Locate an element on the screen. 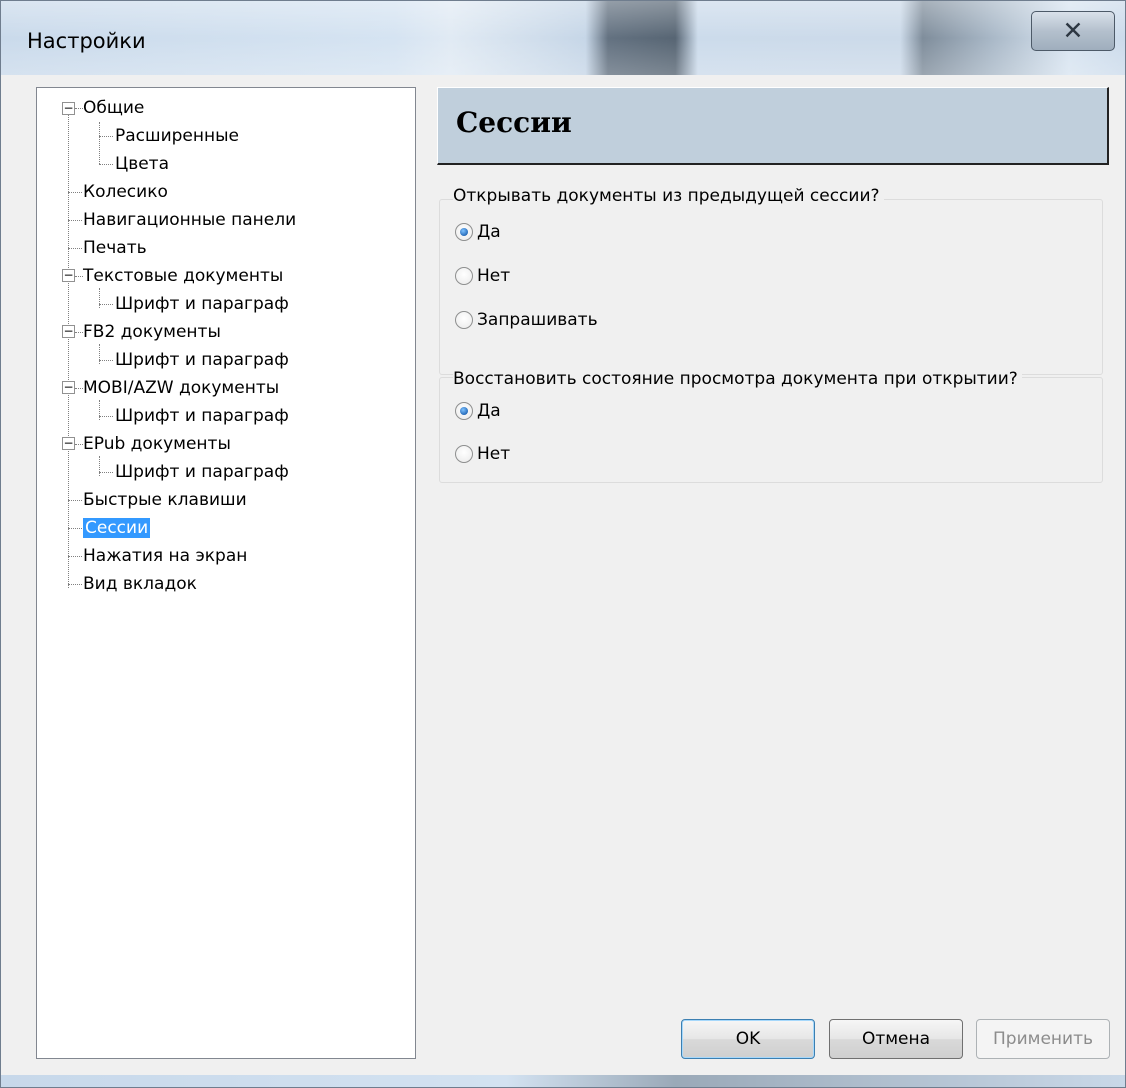  group-open-previous is located at coordinates (771, 287).